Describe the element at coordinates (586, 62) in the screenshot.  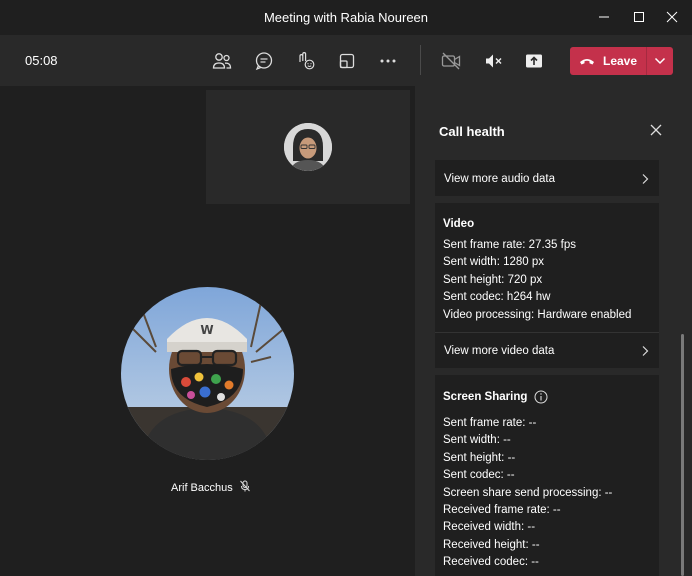
I see `hang-up-icon` at that location.